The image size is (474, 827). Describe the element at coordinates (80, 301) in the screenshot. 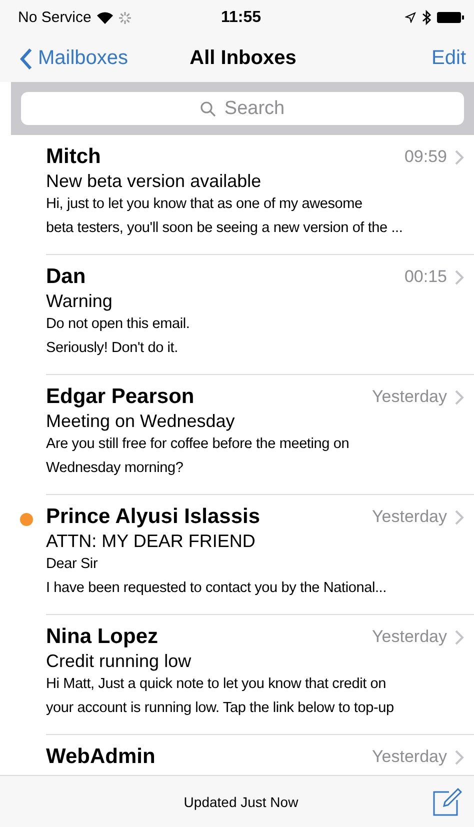

I see `message-subject: Warning` at that location.